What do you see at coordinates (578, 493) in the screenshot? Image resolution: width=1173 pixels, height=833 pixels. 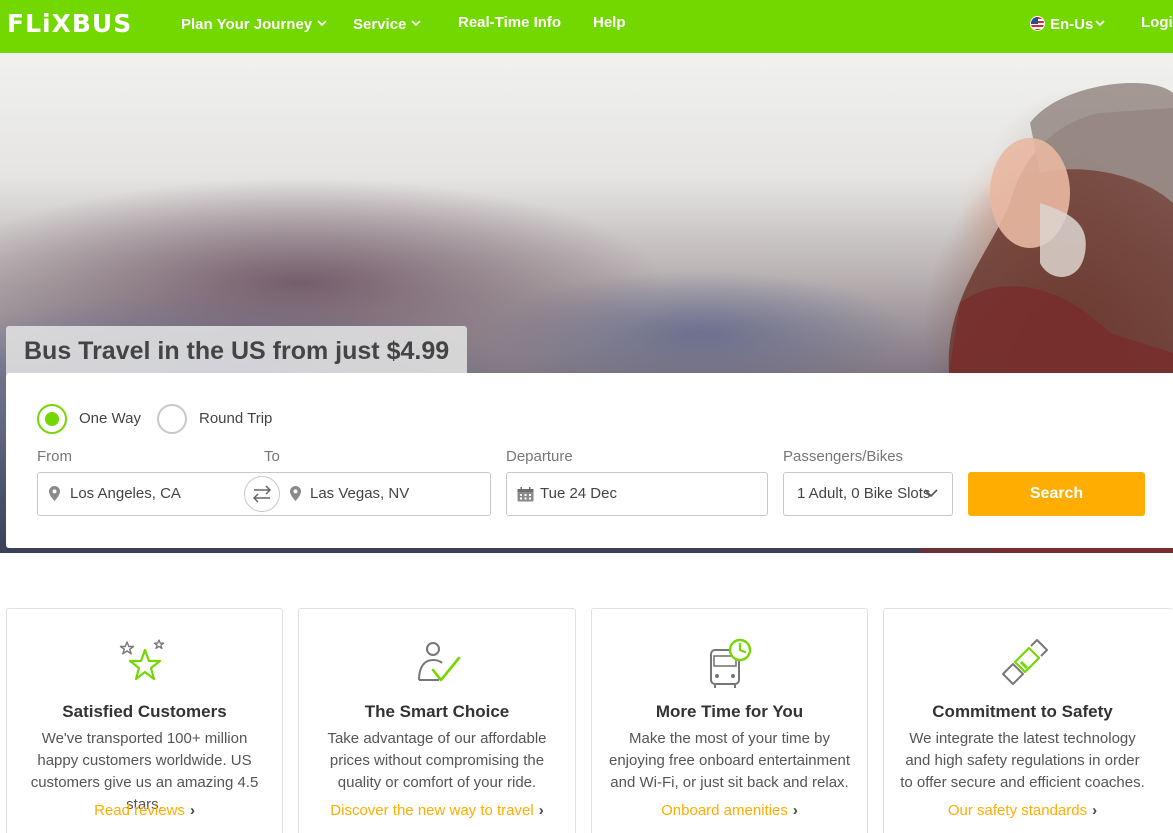 I see `departure-value: Tue 24 Dec` at bounding box center [578, 493].